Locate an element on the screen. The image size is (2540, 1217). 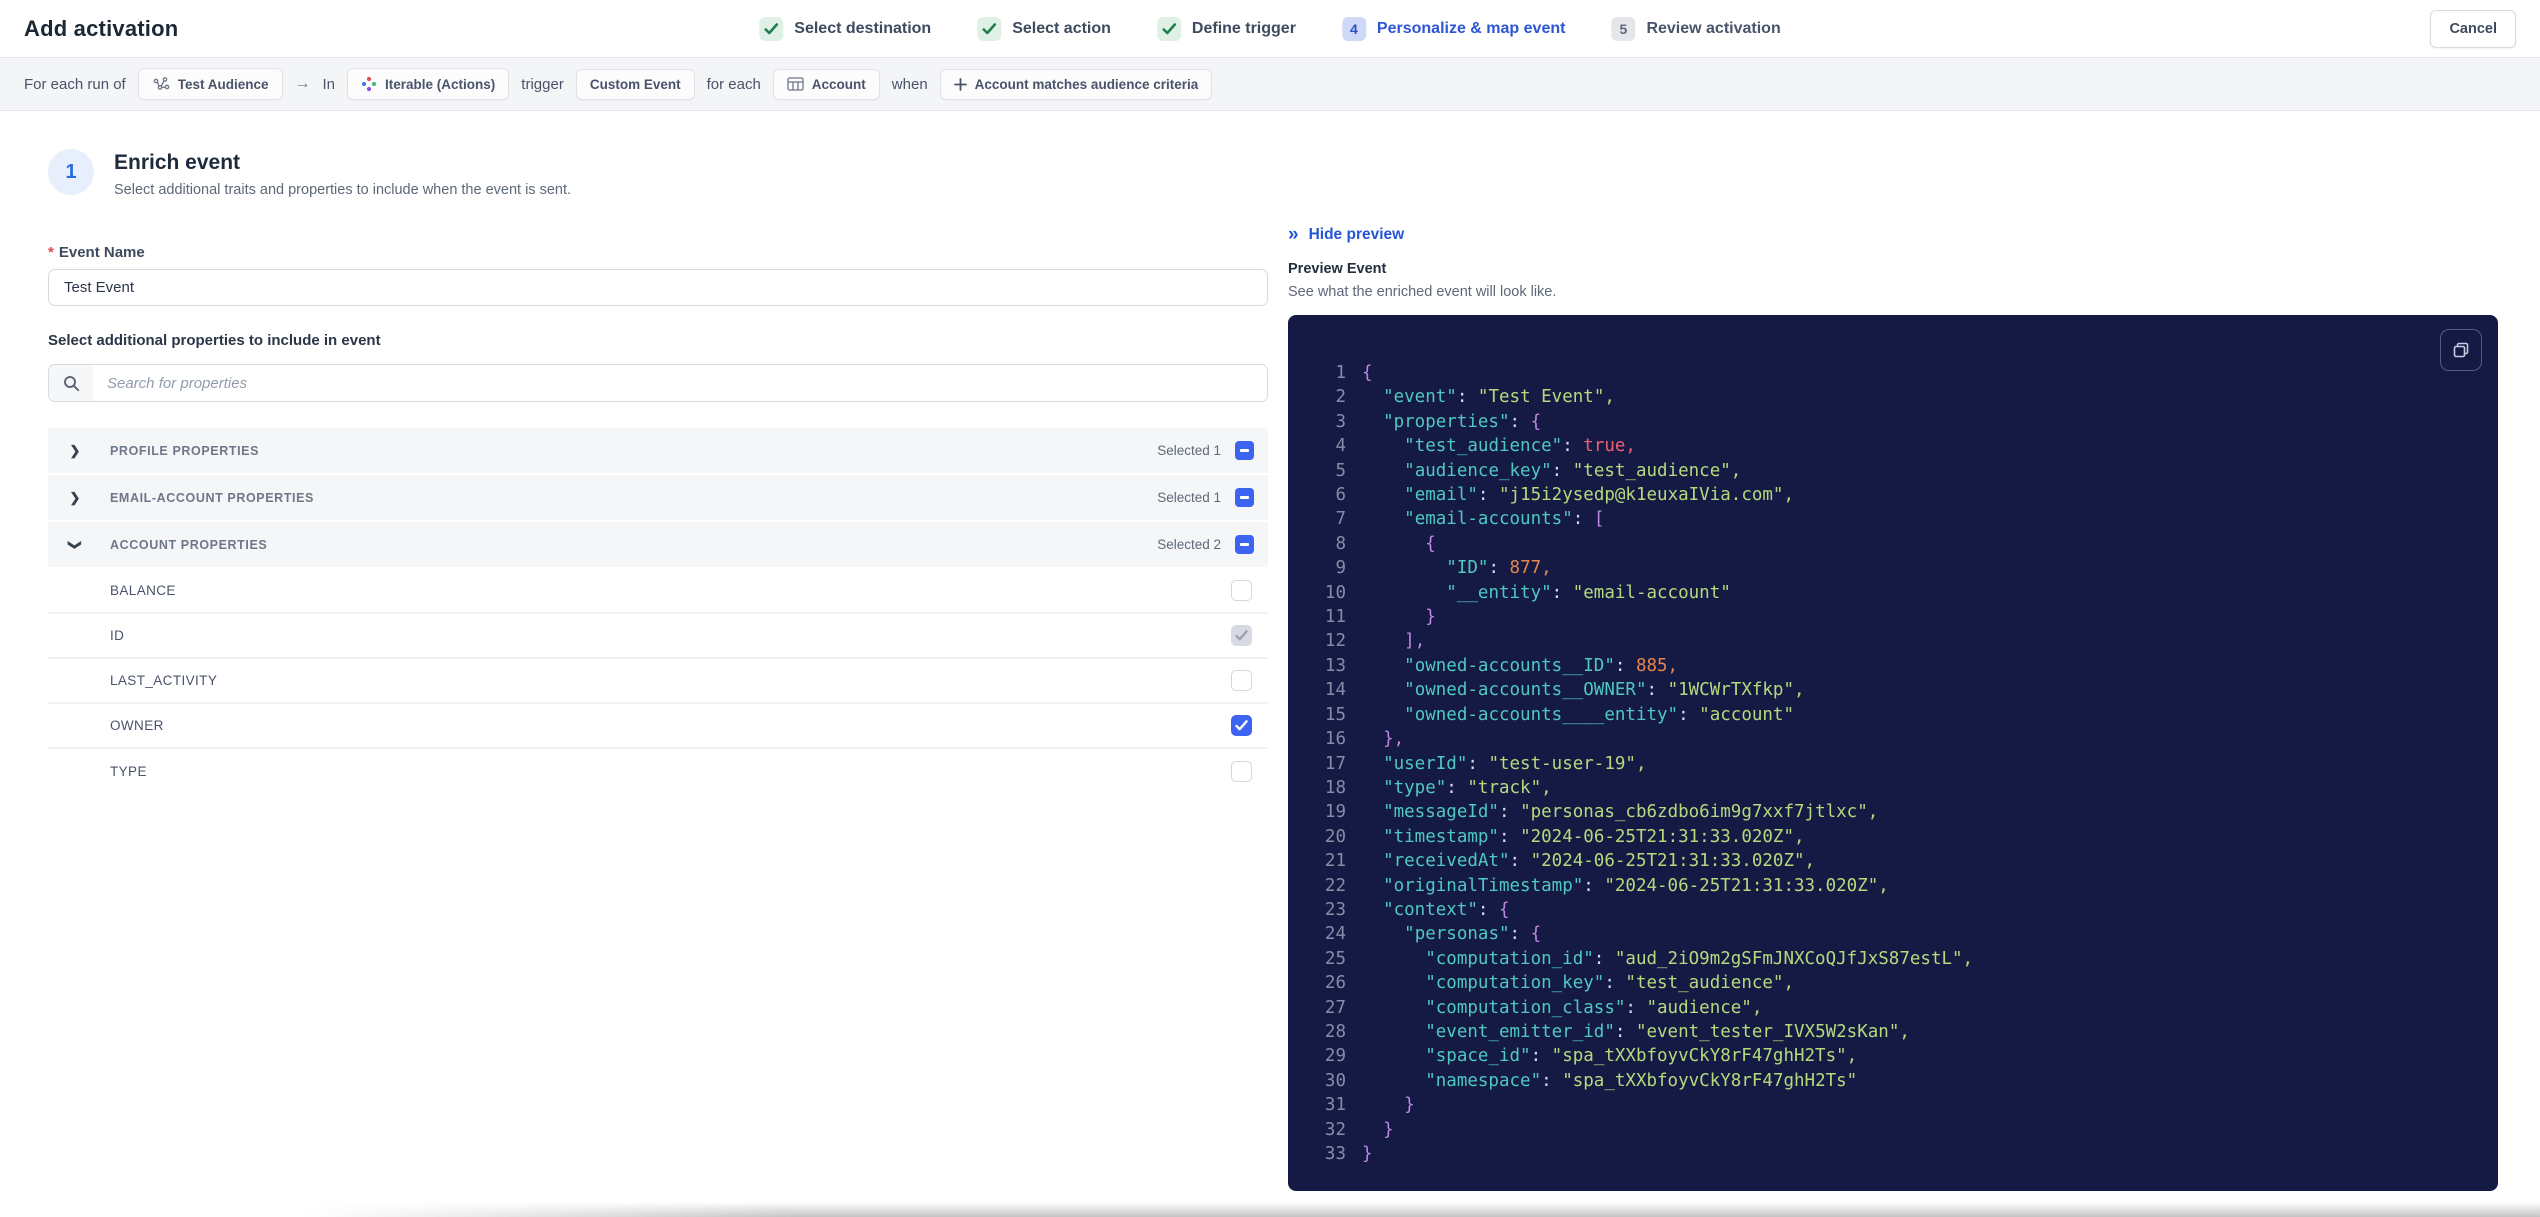
cancel-button: Cancel is located at coordinates (2473, 28).